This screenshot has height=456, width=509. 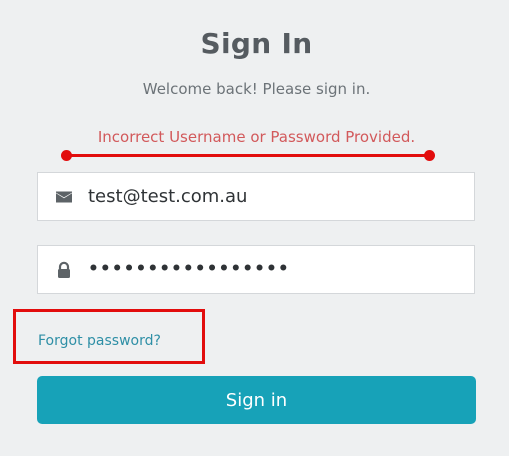 What do you see at coordinates (429, 155) in the screenshot?
I see `annotation-dot-right` at bounding box center [429, 155].